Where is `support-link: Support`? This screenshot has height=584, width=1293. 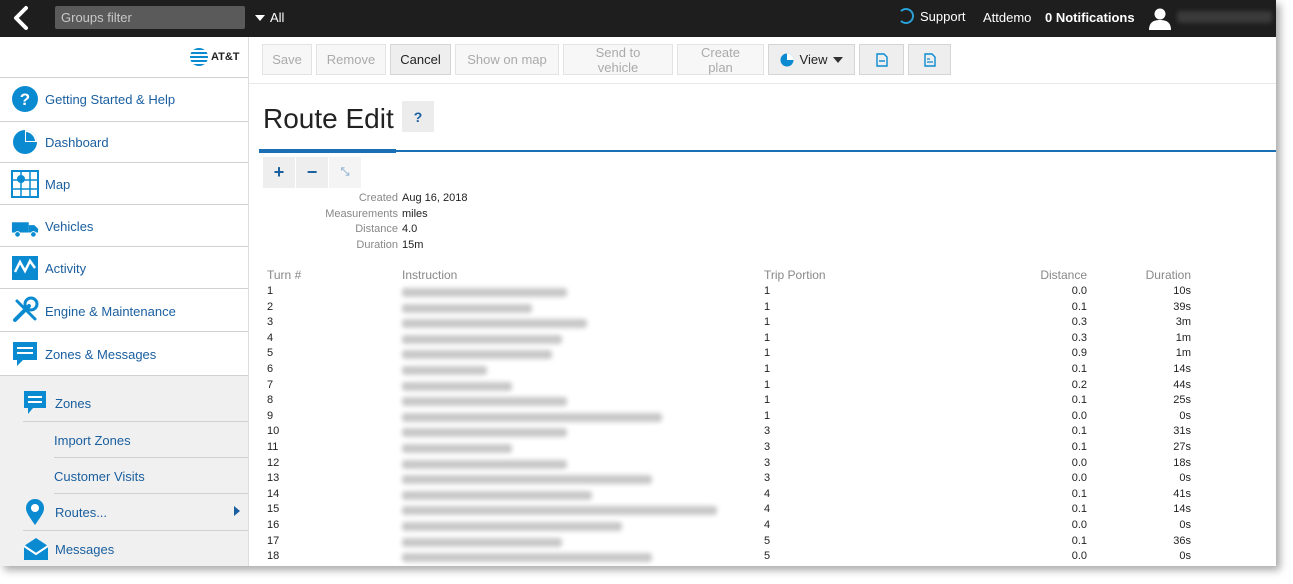
support-link: Support is located at coordinates (932, 16).